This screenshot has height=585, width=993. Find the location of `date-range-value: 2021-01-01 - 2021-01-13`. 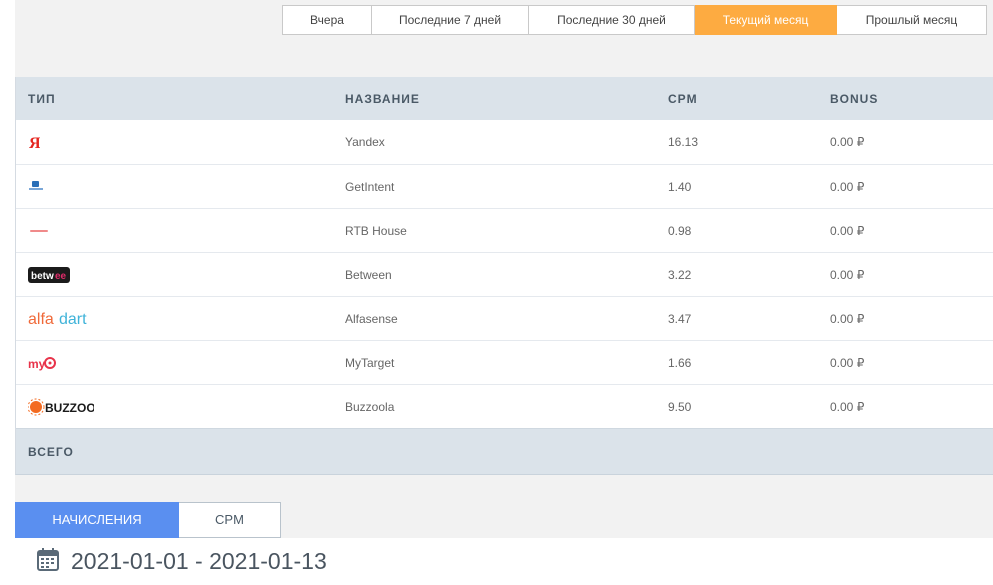

date-range-value: 2021-01-01 - 2021-01-13 is located at coordinates (199, 561).